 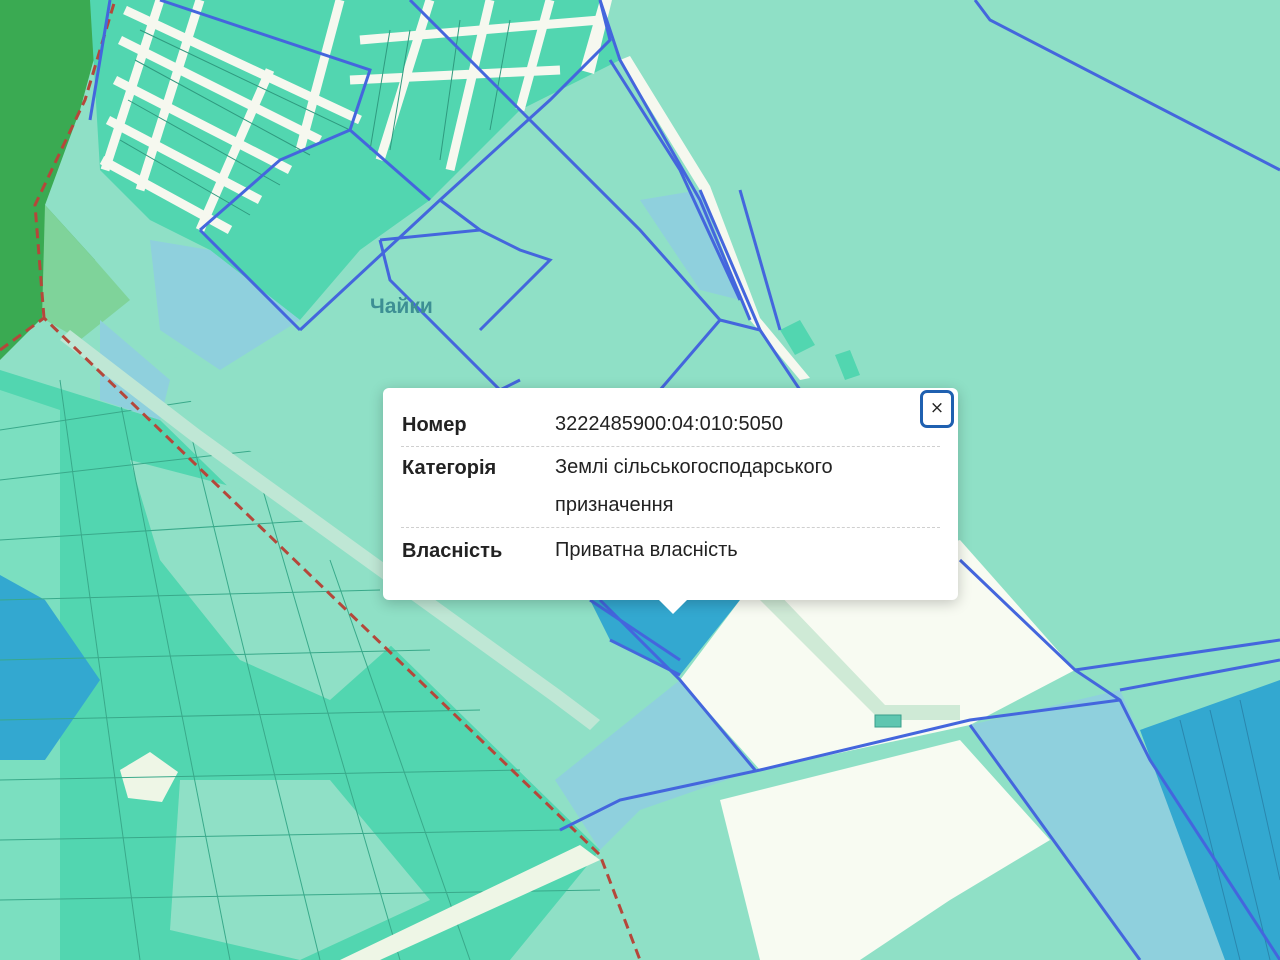 I want to click on info-row-ownership: Власність Приватна власність, so click(x=670, y=554).